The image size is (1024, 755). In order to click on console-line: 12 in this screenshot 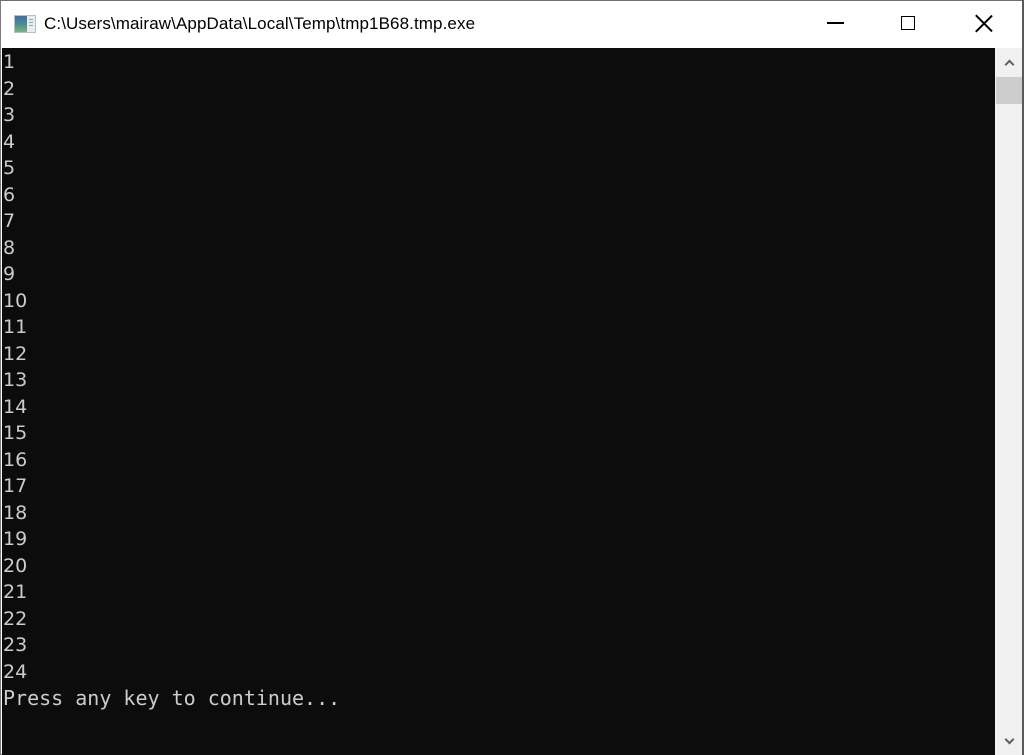, I will do `click(15, 353)`.